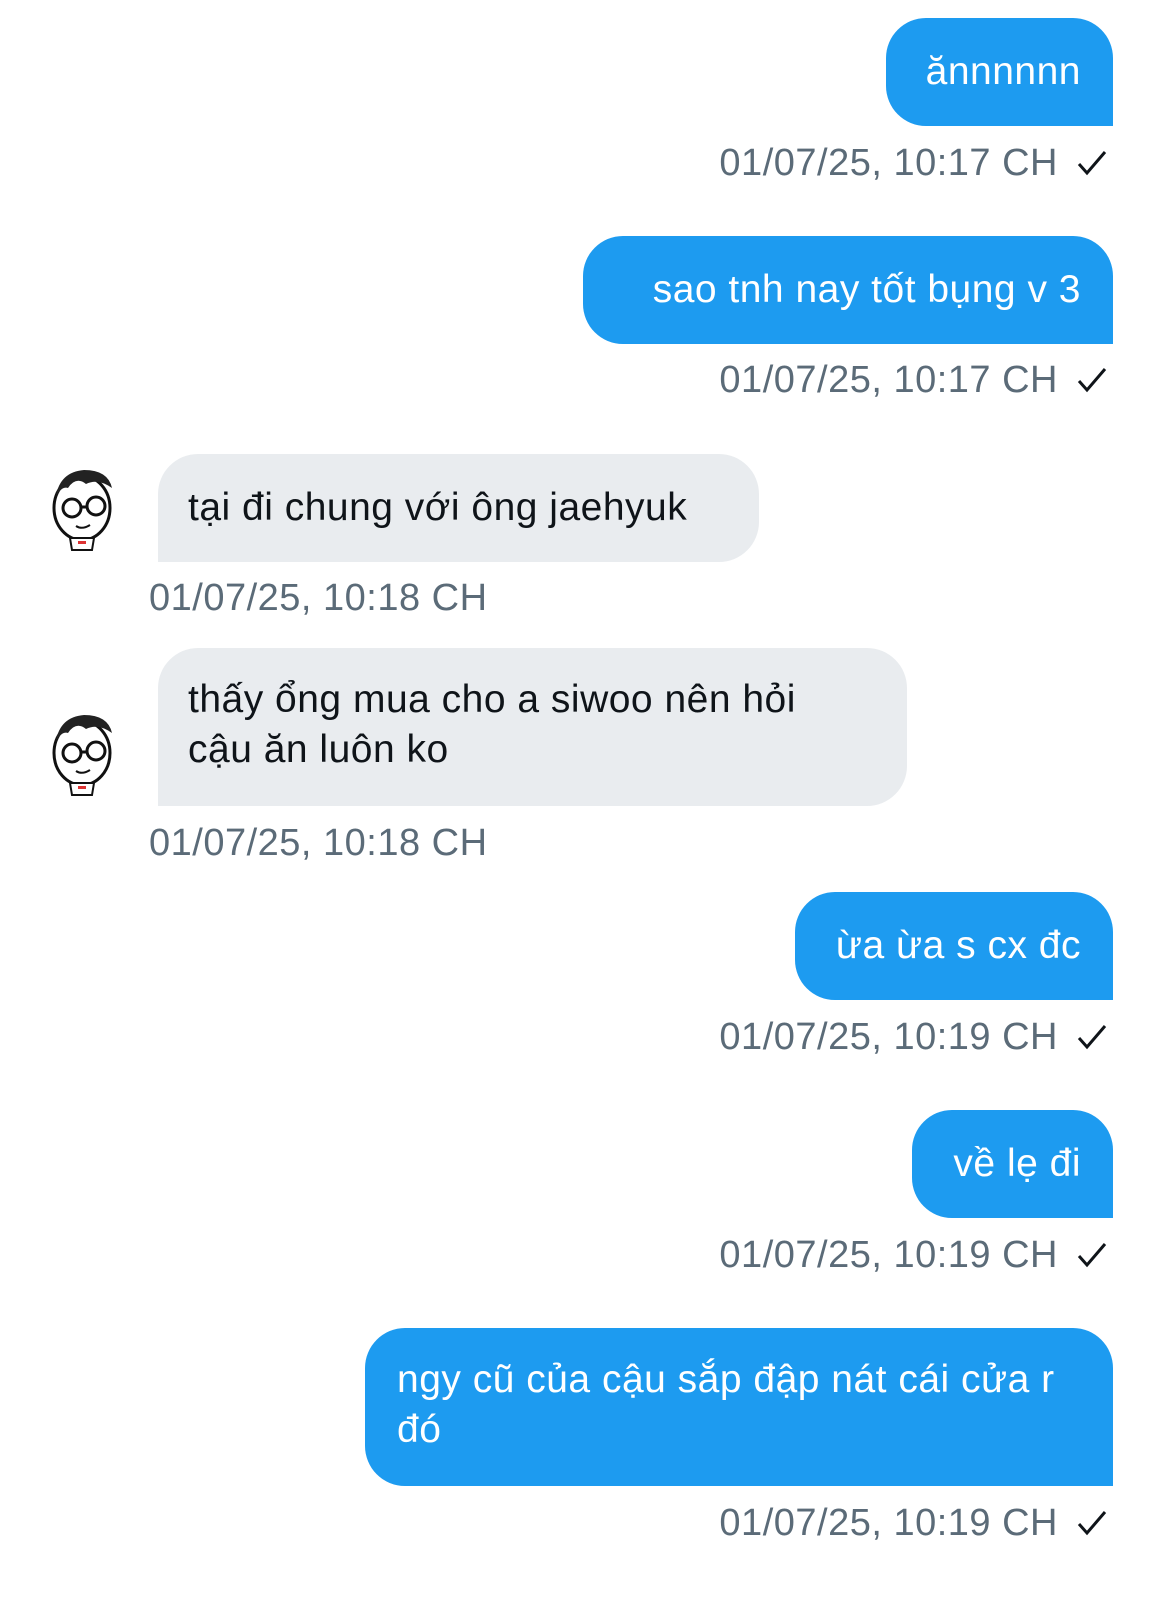 The height and width of the screenshot is (1598, 1170). Describe the element at coordinates (438, 507) in the screenshot. I see `message-text: tại đi chung với ông jaehyuk` at that location.